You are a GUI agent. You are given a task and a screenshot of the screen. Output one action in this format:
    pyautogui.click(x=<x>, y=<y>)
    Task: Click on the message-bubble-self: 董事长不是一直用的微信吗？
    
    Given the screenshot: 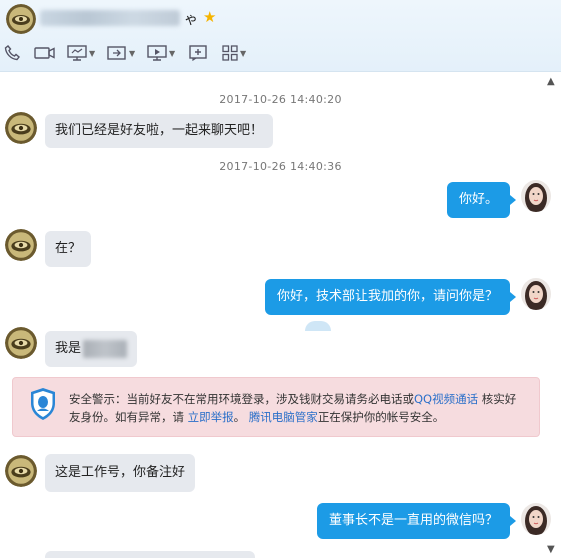 What is the action you would take?
    pyautogui.click(x=417, y=521)
    